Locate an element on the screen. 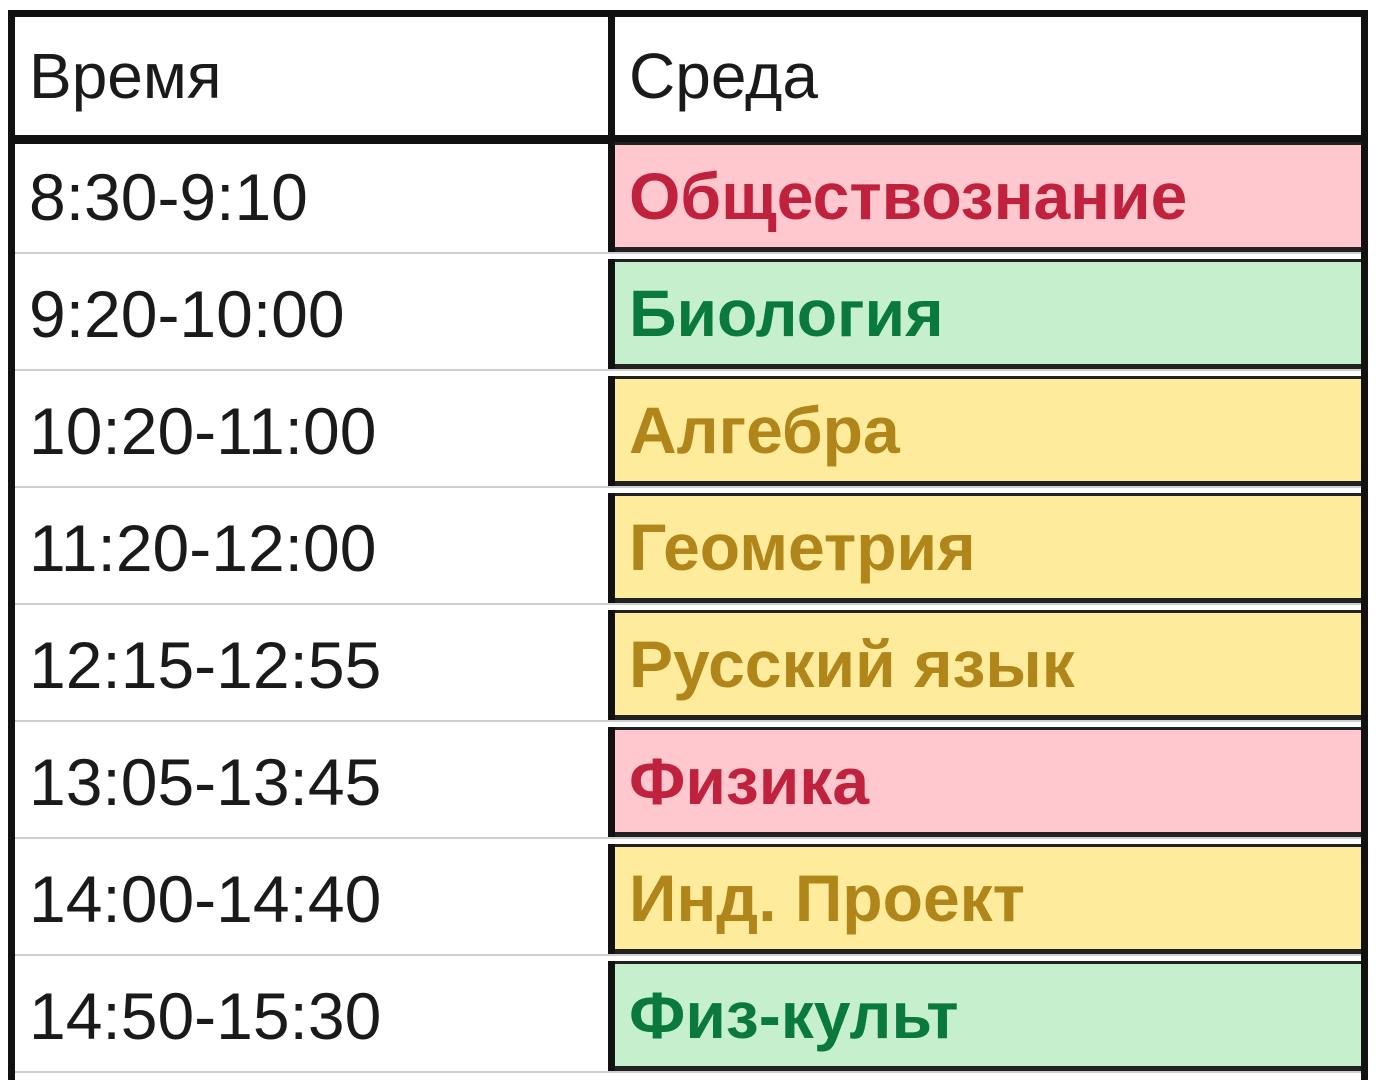 This screenshot has height=1080, width=1378. table-row: 14:50-15:30 Физ-культ is located at coordinates (688, 1017).